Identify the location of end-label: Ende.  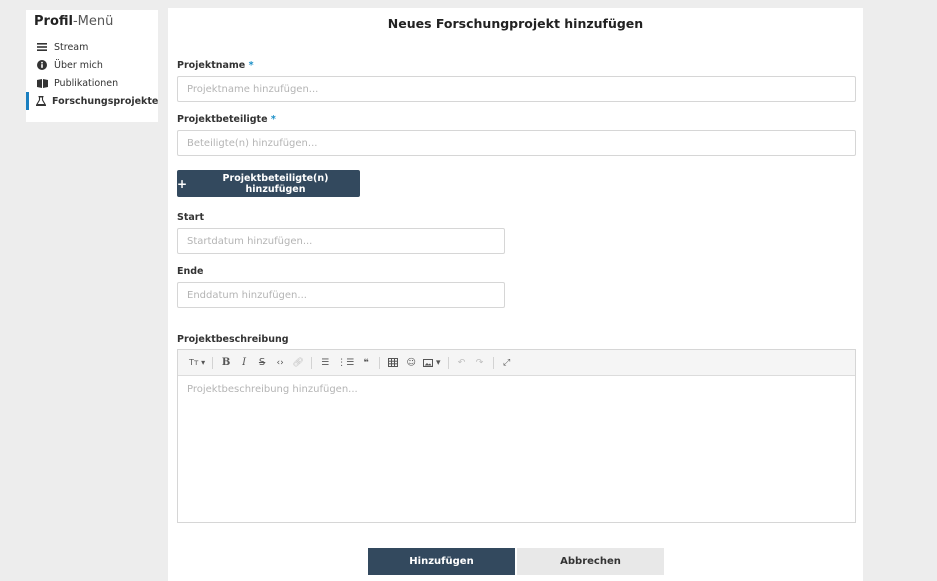
(190, 271).